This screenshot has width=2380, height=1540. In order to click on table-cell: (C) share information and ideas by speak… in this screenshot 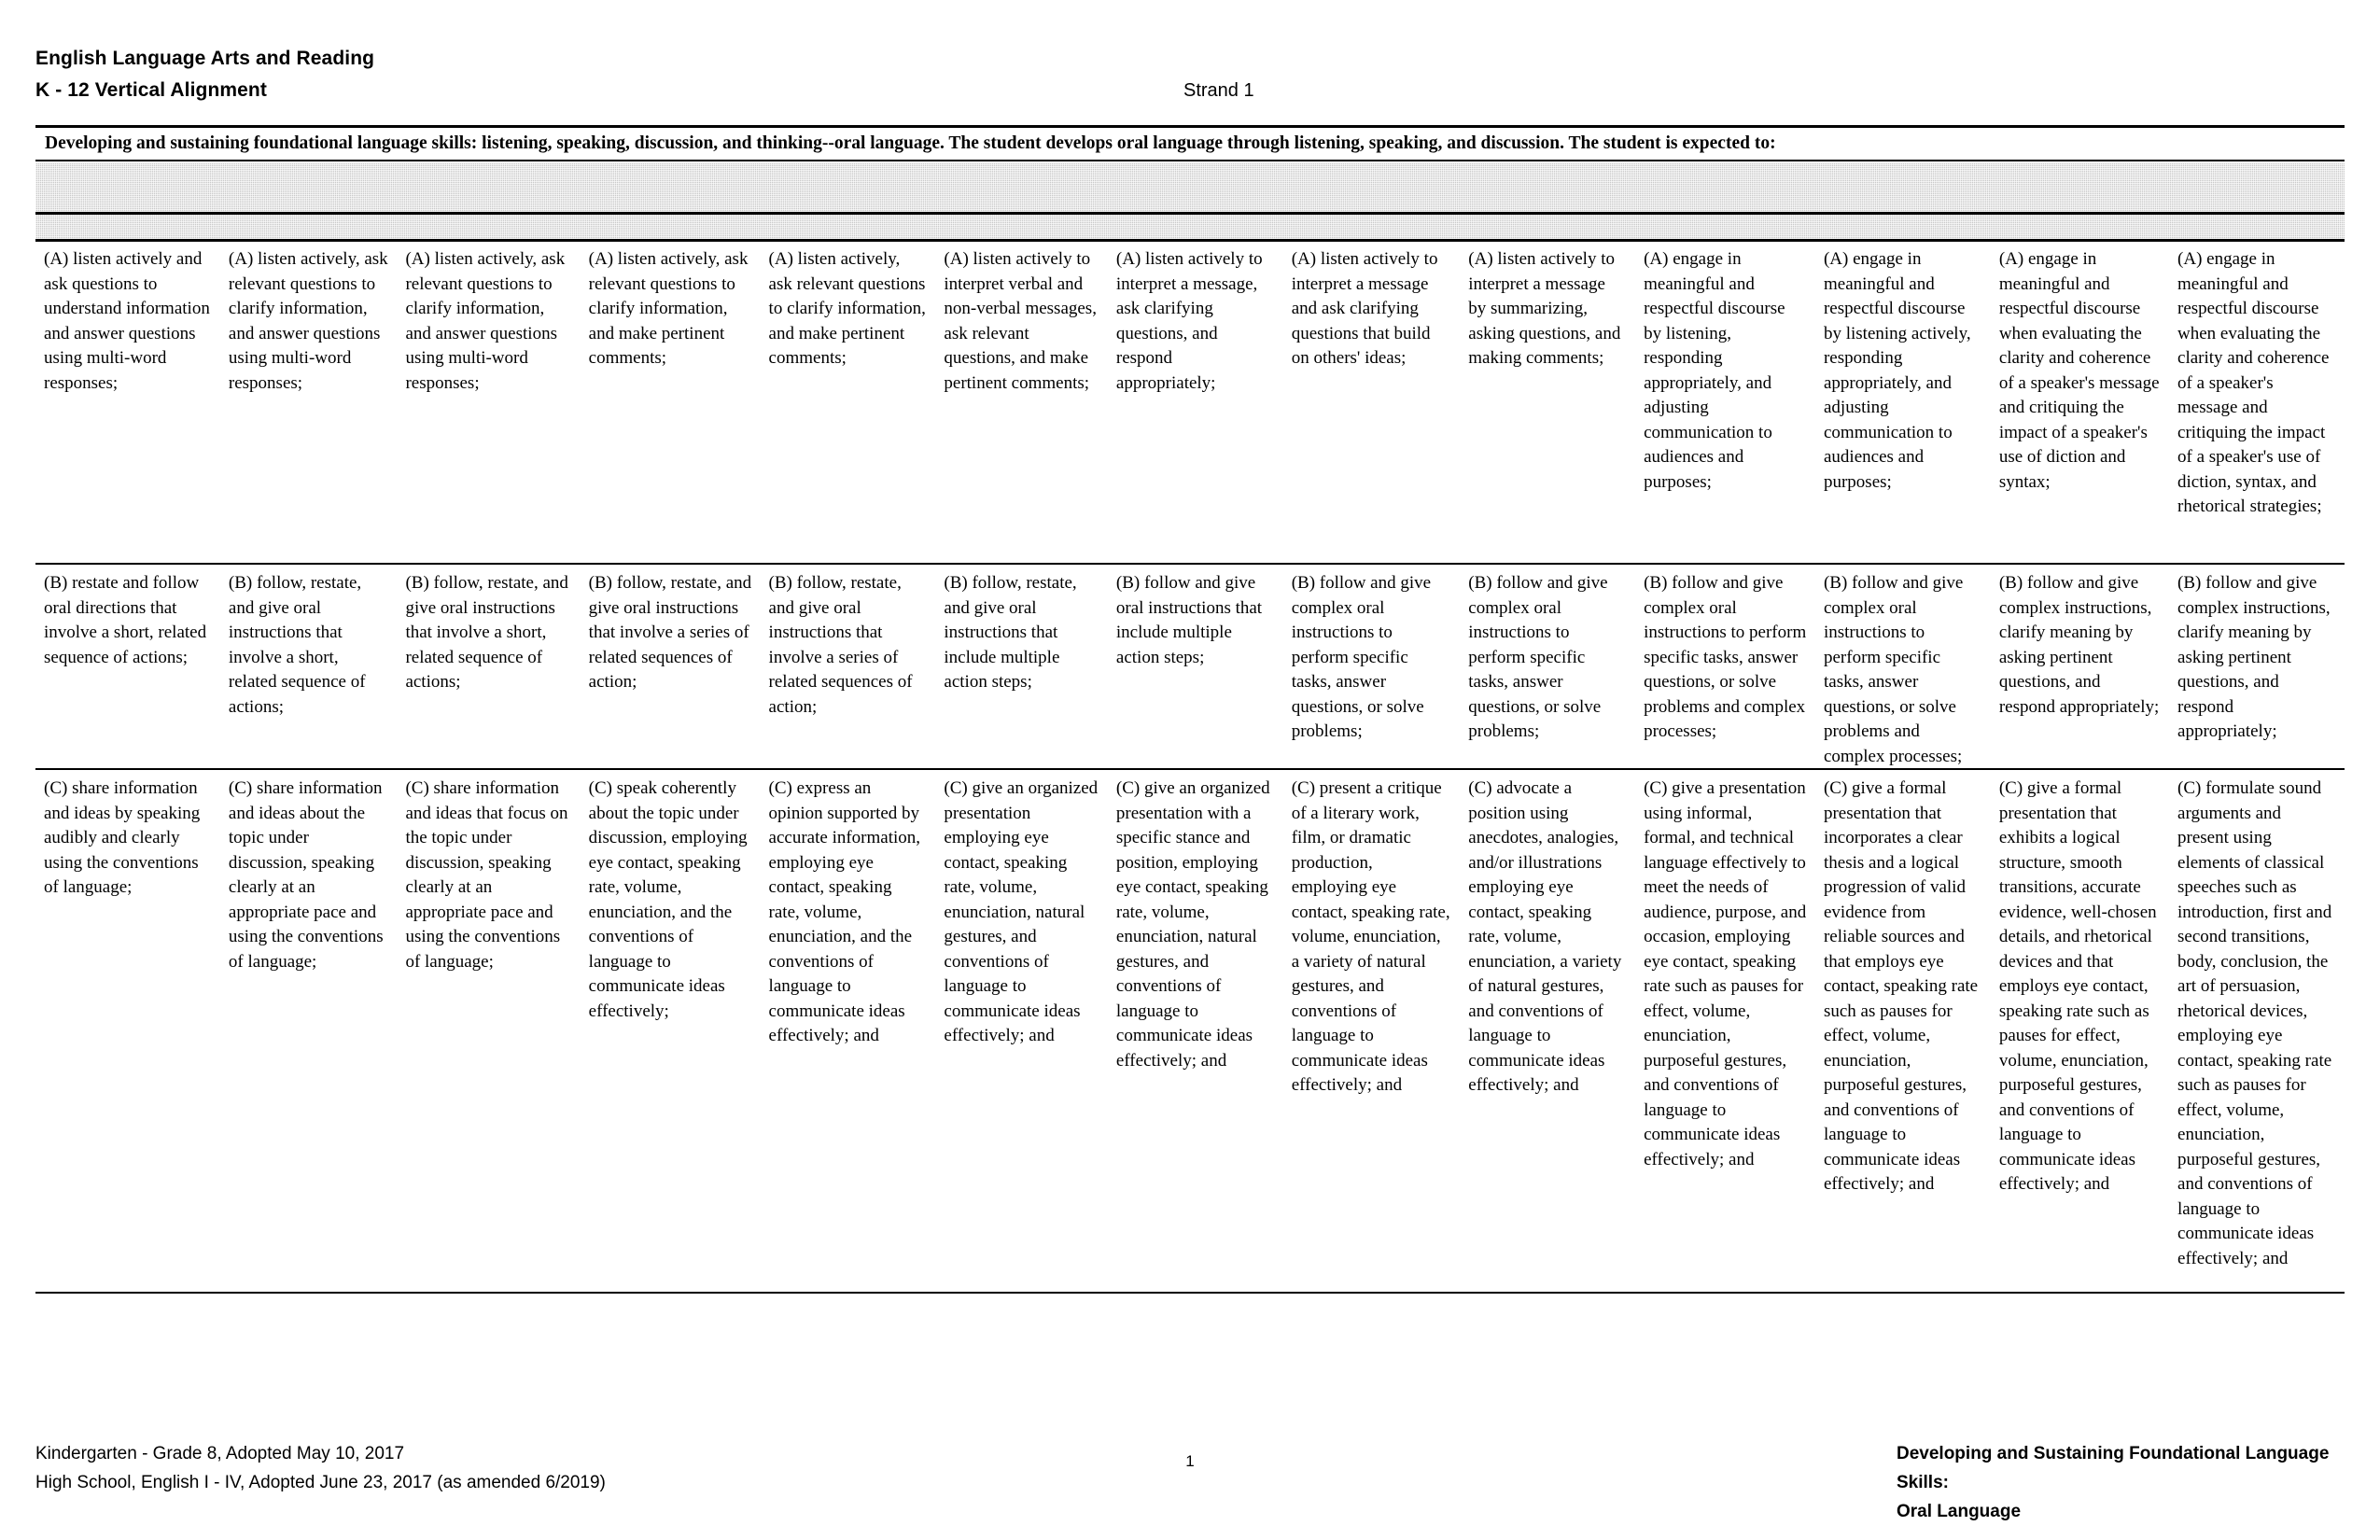, I will do `click(122, 837)`.